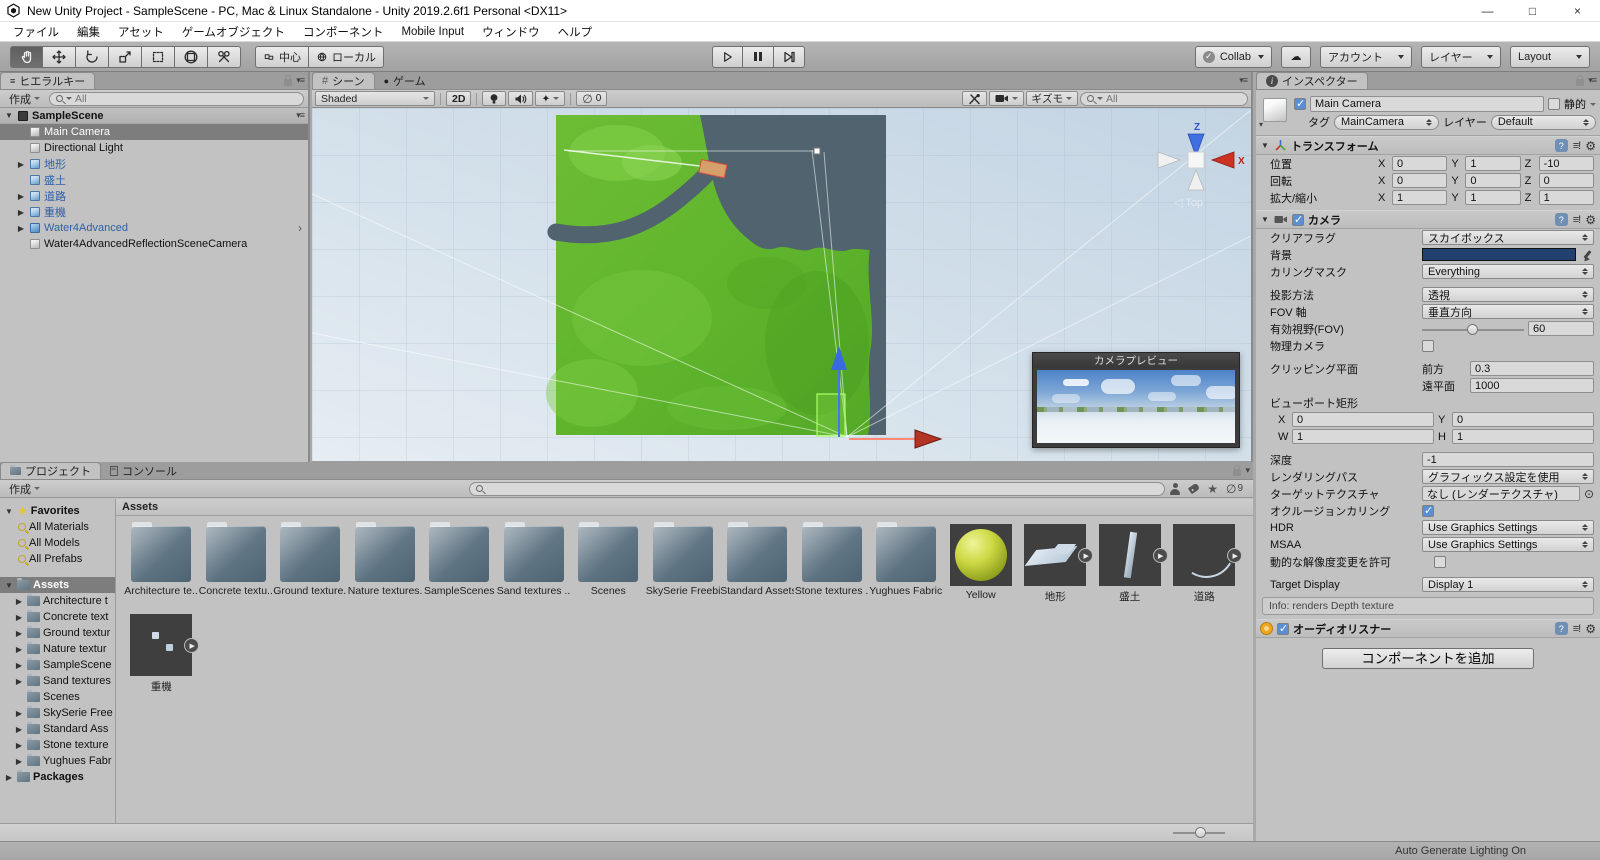  I want to click on add-component-button: コンポーネントを追加, so click(1428, 658).